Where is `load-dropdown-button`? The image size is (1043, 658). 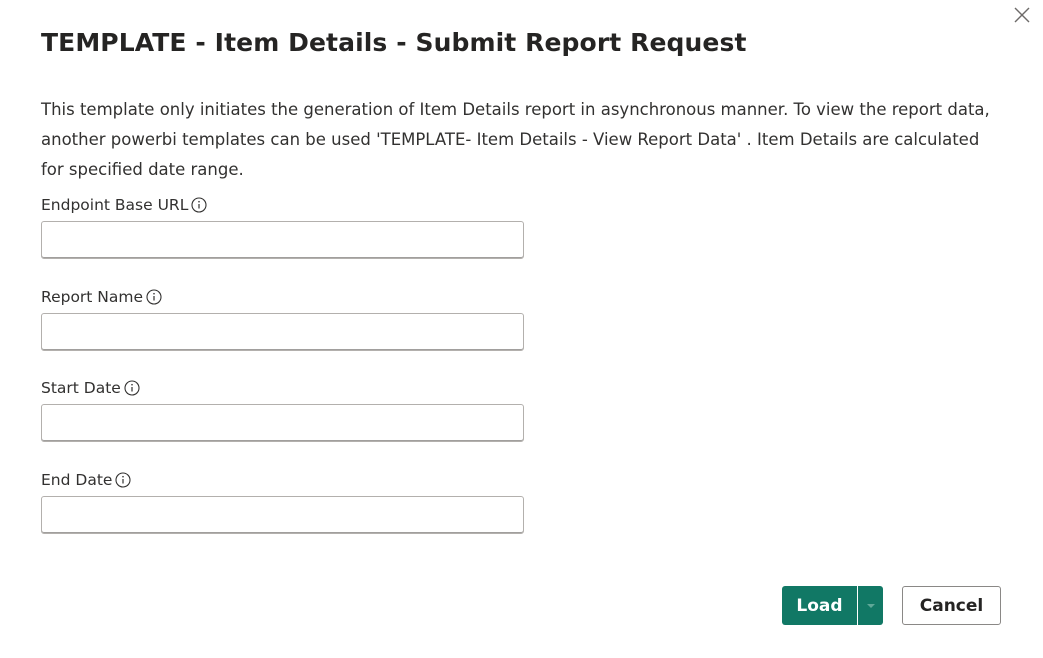
load-dropdown-button is located at coordinates (870, 605).